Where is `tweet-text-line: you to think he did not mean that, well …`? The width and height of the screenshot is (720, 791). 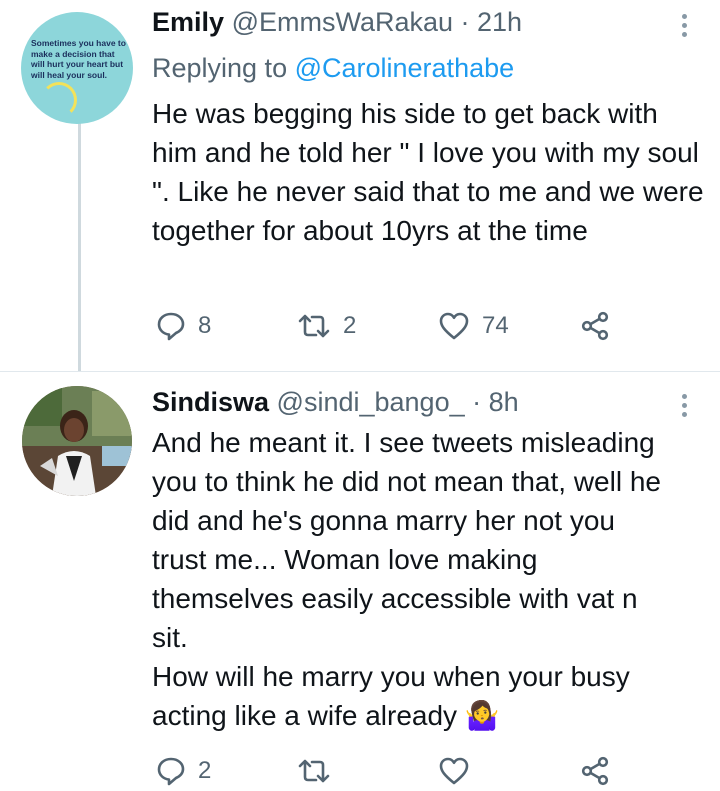
tweet-text-line: you to think he did not mean that, well … is located at coordinates (406, 481).